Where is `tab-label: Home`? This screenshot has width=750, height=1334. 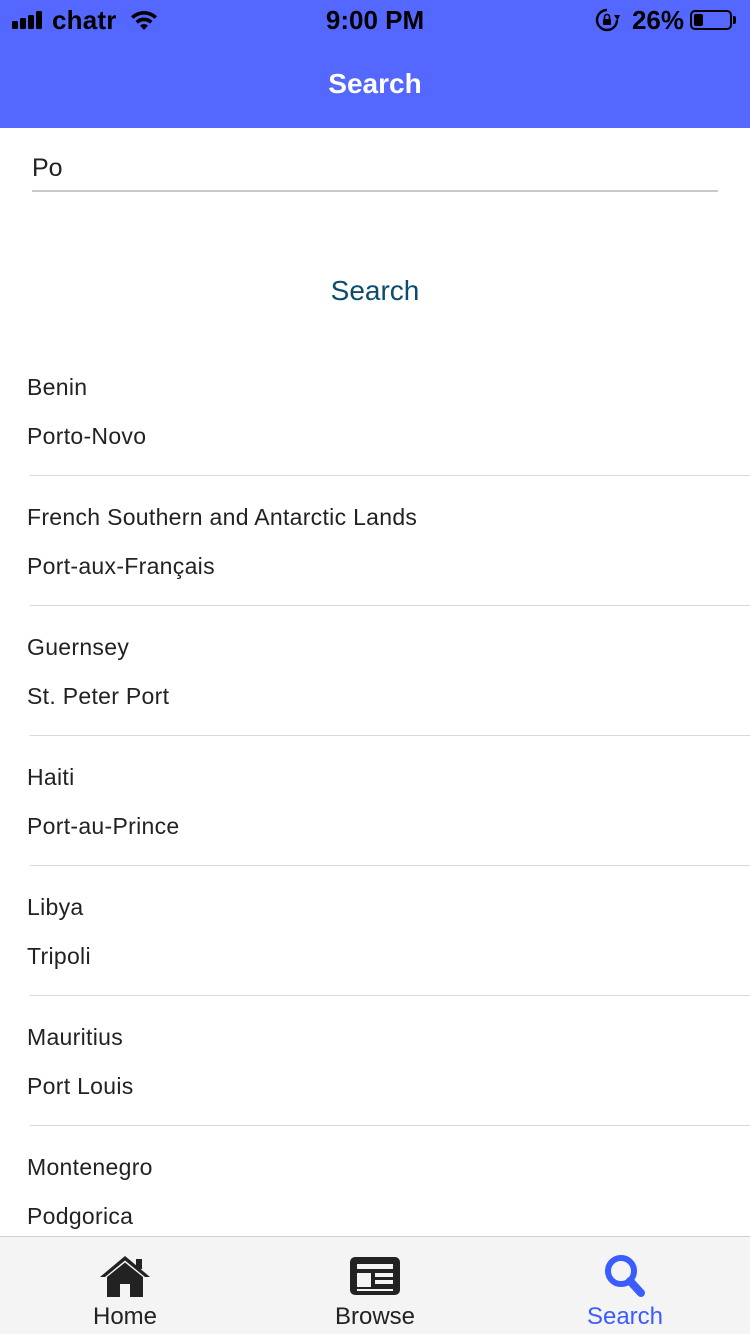
tab-label: Home is located at coordinates (125, 1316).